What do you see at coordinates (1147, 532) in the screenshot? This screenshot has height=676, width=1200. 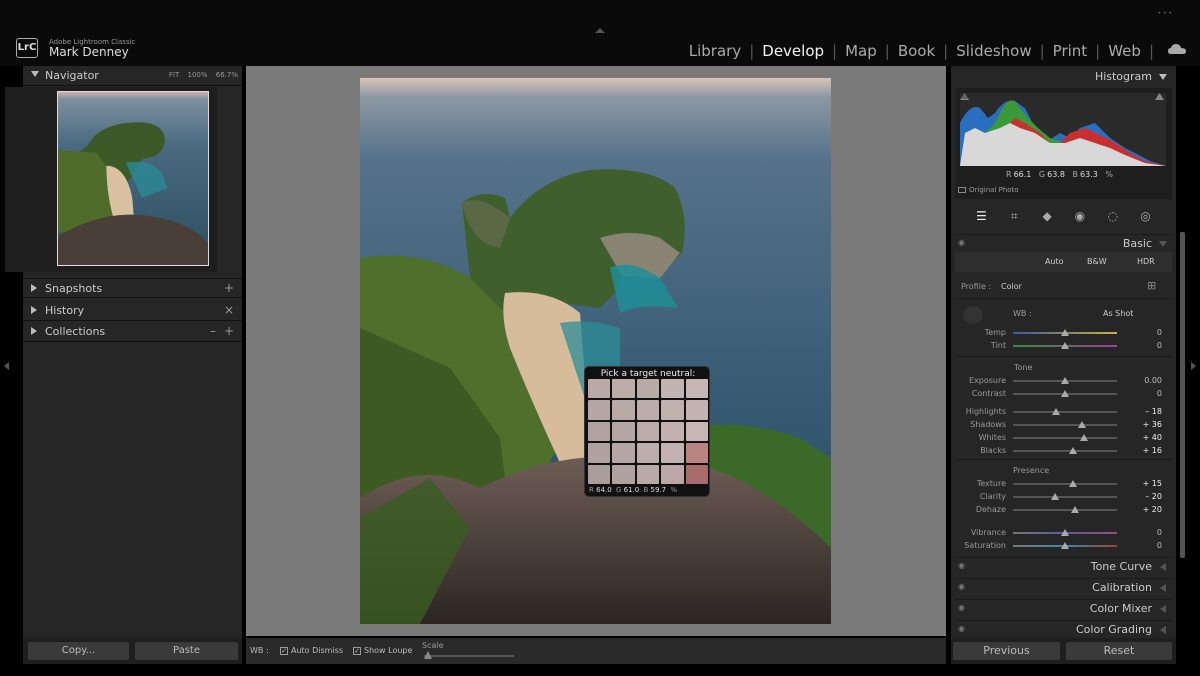 I see `vibrance-value: 0` at bounding box center [1147, 532].